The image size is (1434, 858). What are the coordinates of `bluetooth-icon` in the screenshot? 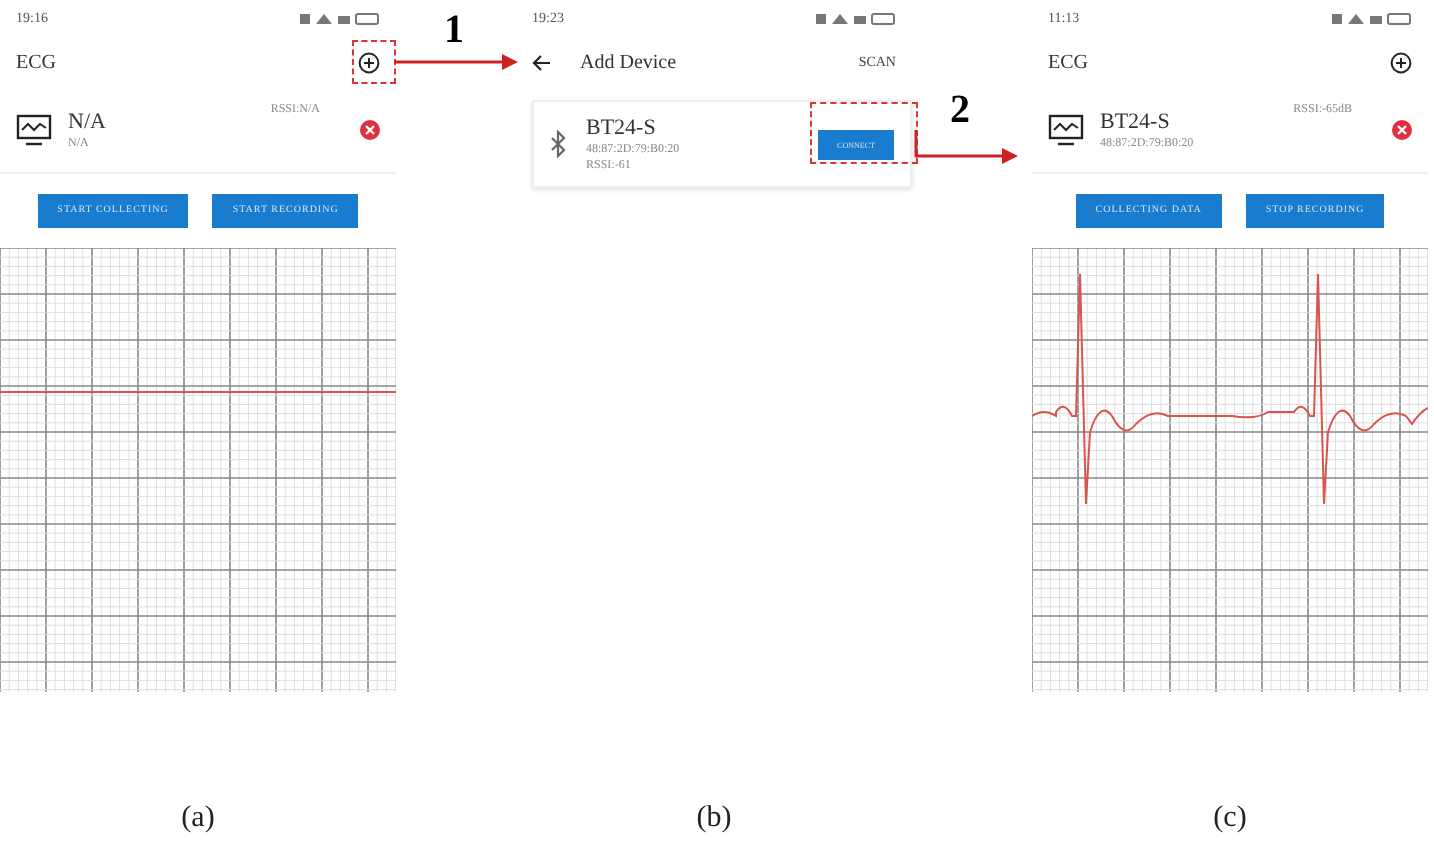 It's located at (558, 144).